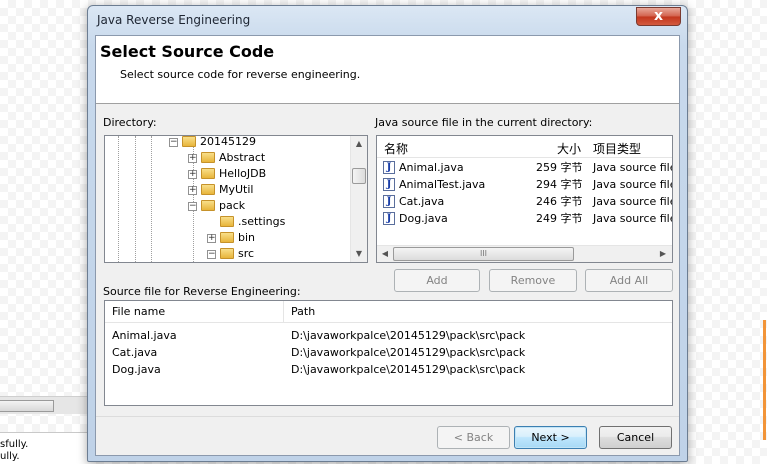  What do you see at coordinates (243, 173) in the screenshot?
I see `tree-node-label: HelloJDB` at bounding box center [243, 173].